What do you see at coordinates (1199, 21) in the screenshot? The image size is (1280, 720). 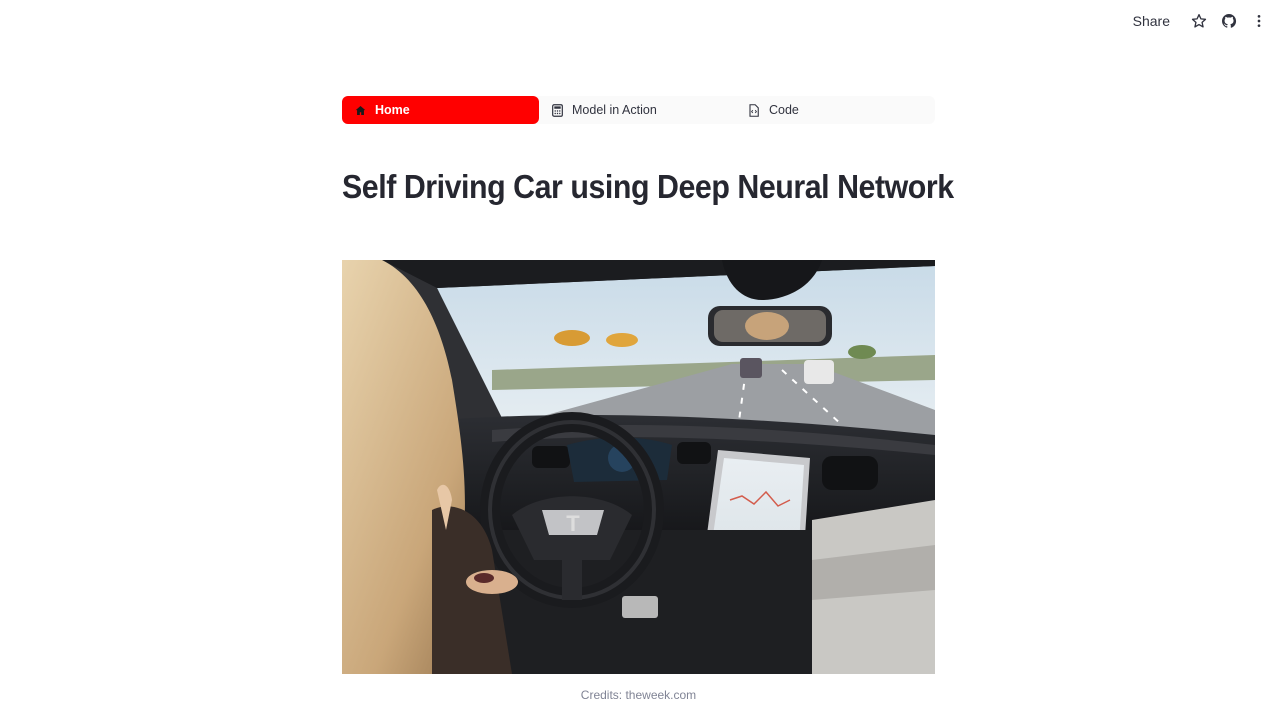 I see `star-icon` at bounding box center [1199, 21].